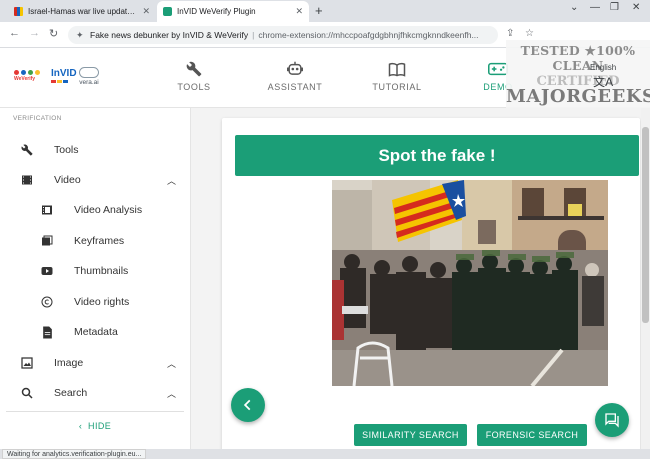 The height and width of the screenshot is (459, 650). I want to click on similarity-search-button: SIMILARITY SEARCH, so click(410, 435).